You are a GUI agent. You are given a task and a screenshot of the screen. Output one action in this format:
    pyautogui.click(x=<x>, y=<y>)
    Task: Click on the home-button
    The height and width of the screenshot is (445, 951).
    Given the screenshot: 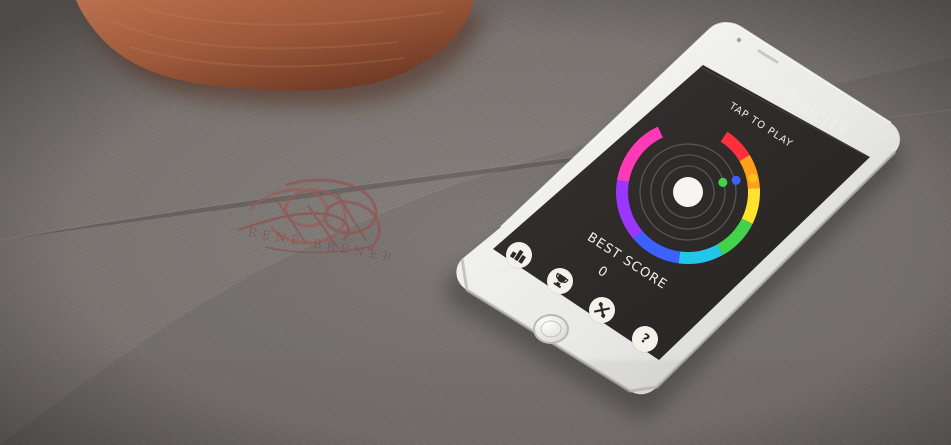 What is the action you would take?
    pyautogui.click(x=551, y=329)
    